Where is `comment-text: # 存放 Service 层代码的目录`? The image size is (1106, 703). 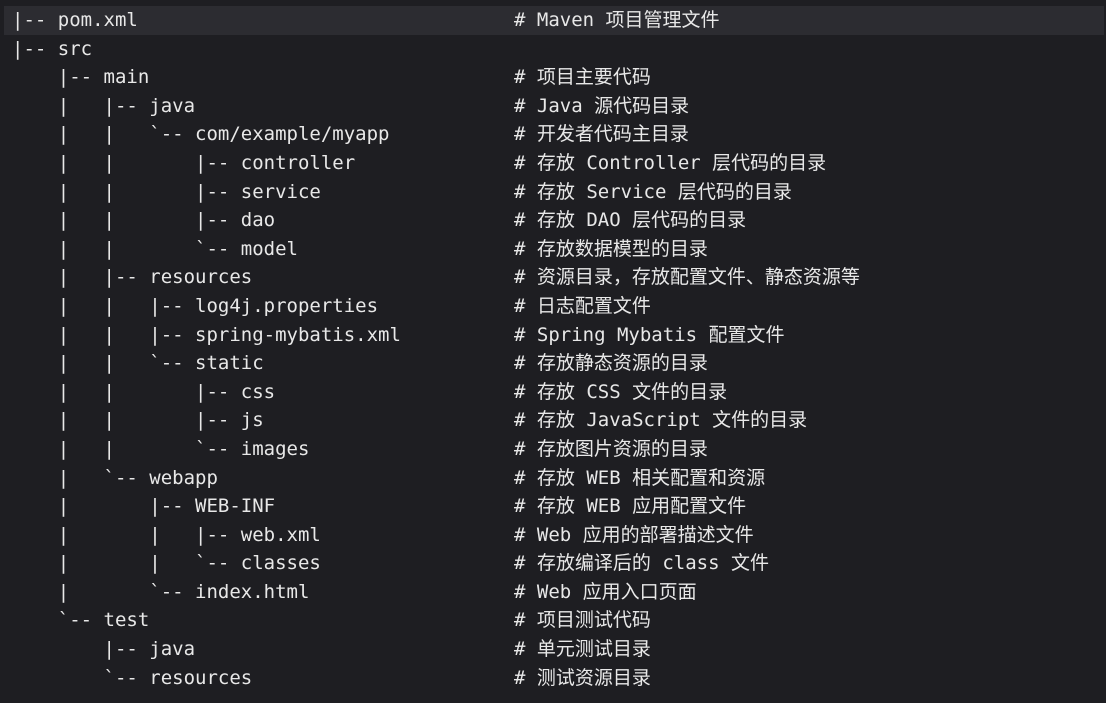
comment-text: # 存放 Service 层代码的目录 is located at coordinates (653, 191).